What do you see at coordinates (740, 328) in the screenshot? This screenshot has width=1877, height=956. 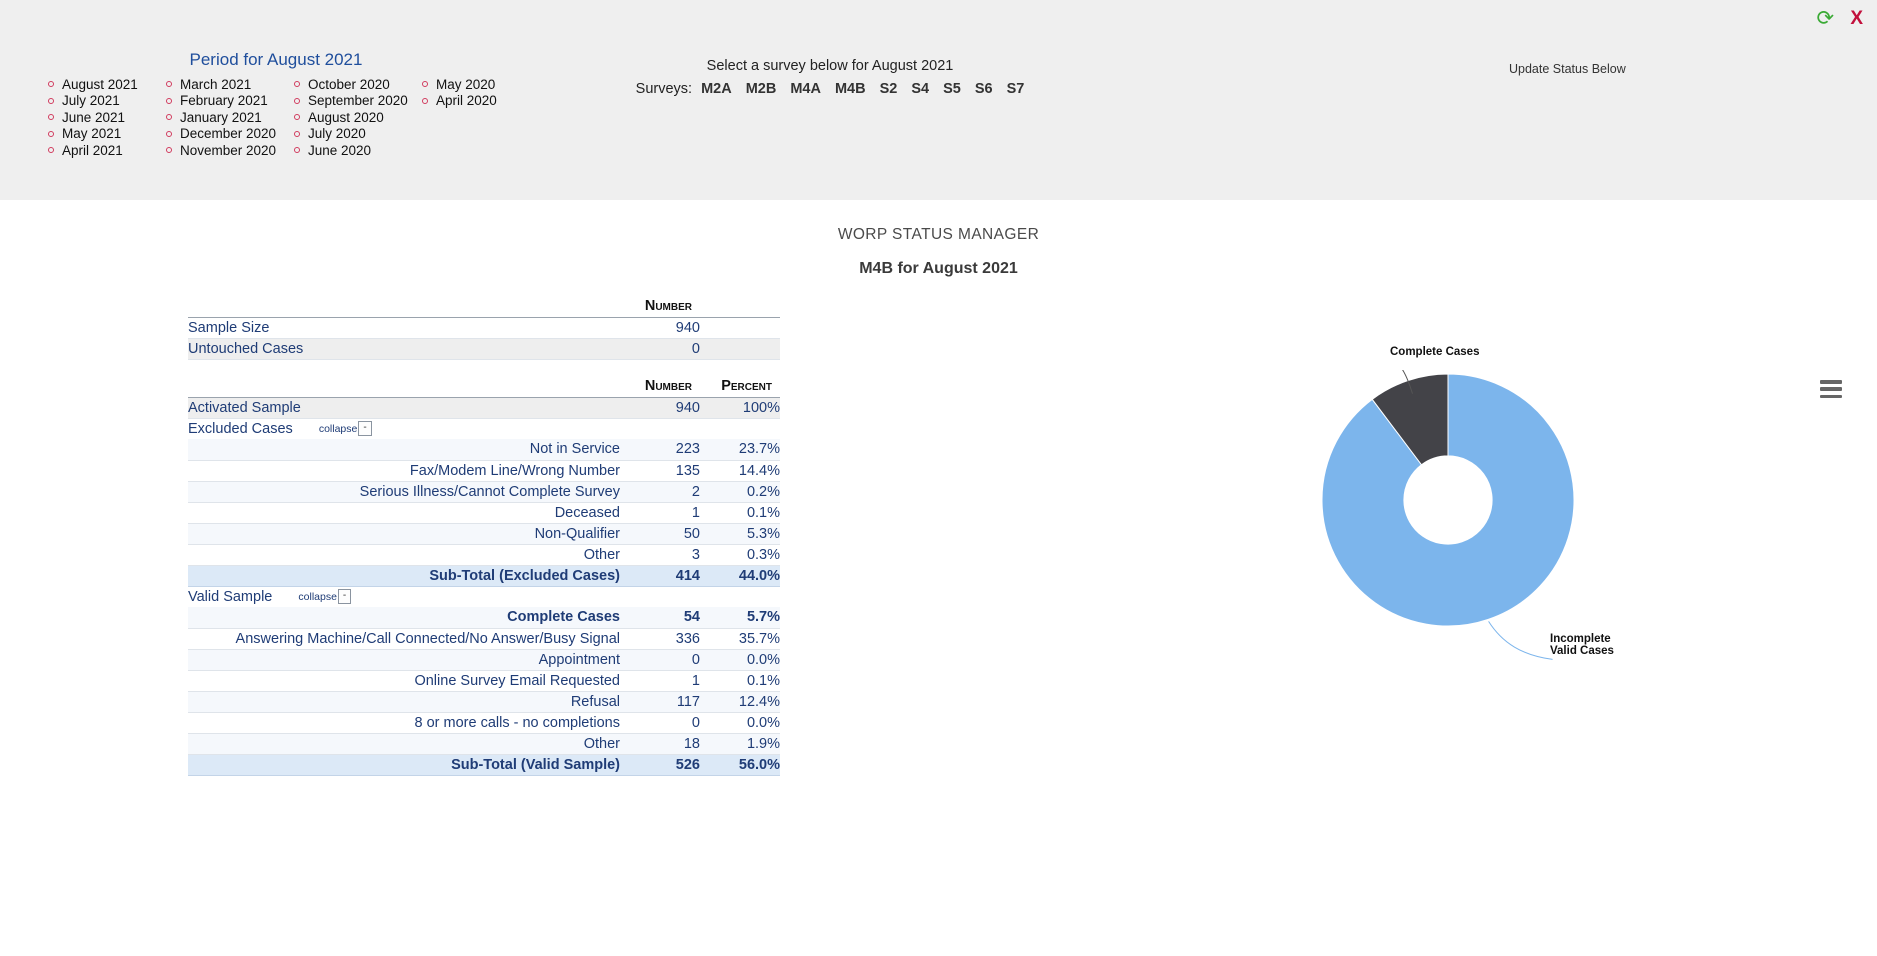 I see `row-spacer` at bounding box center [740, 328].